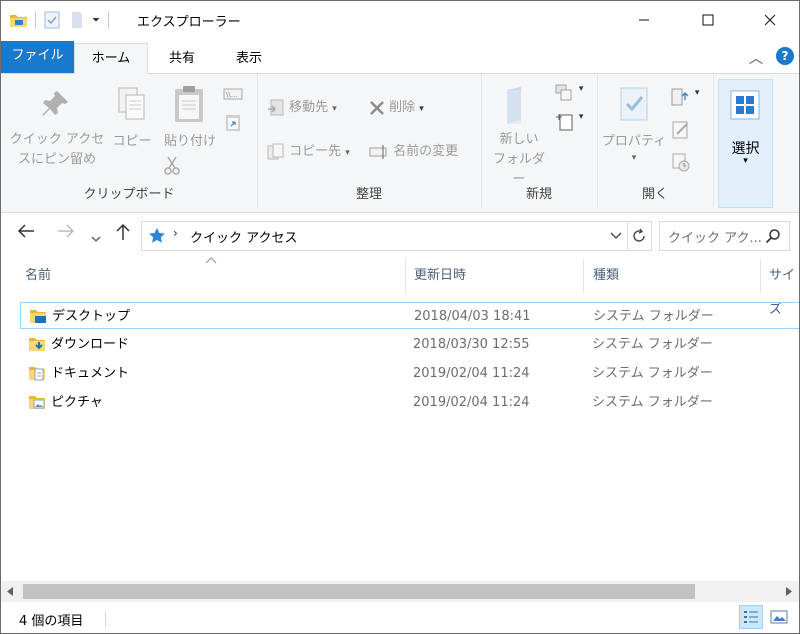 Image resolution: width=800 pixels, height=634 pixels. What do you see at coordinates (581, 117) in the screenshot?
I see `easy-access-dropdown-icon: ▾` at bounding box center [581, 117].